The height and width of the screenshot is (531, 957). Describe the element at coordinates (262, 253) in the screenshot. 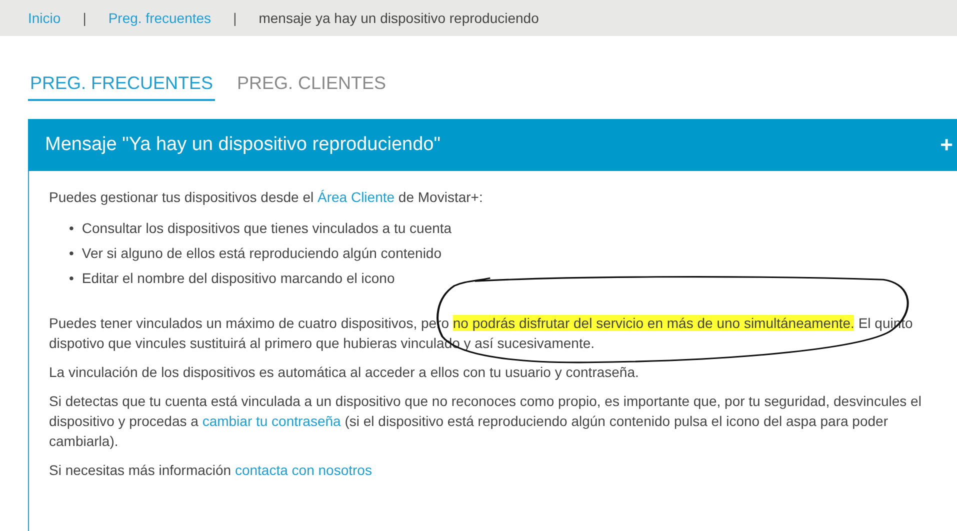

I see `list-item: Ver si alguno de ellos está reproduciendo algún contenido` at that location.